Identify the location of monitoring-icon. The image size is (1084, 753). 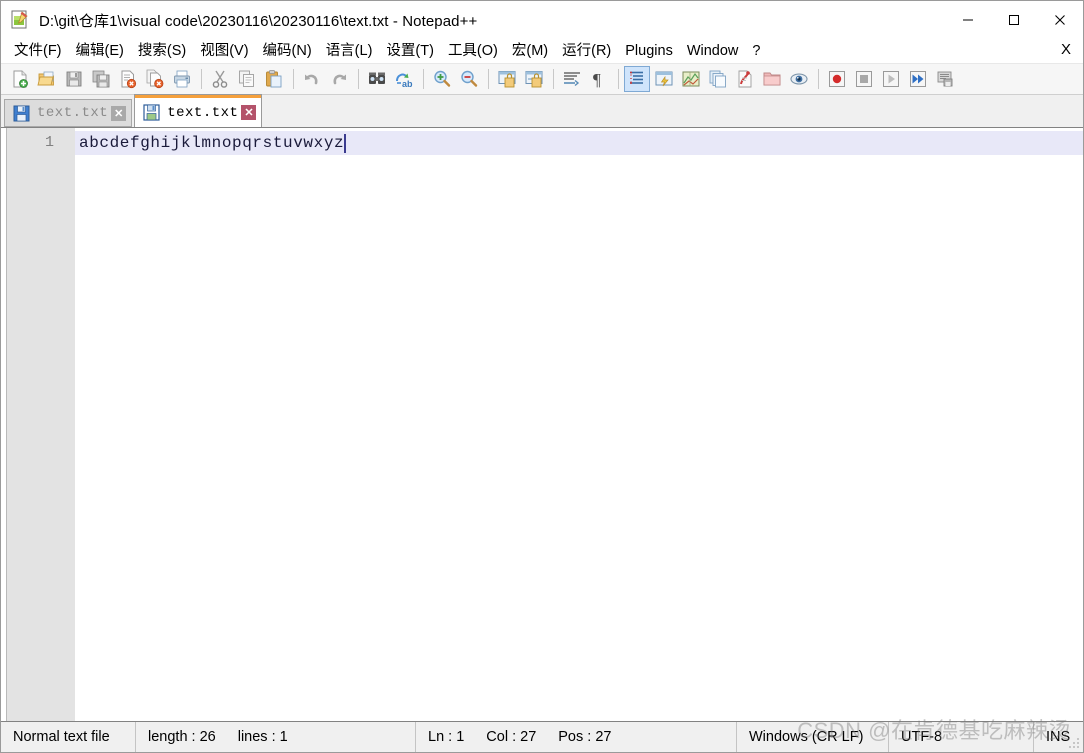
(799, 79).